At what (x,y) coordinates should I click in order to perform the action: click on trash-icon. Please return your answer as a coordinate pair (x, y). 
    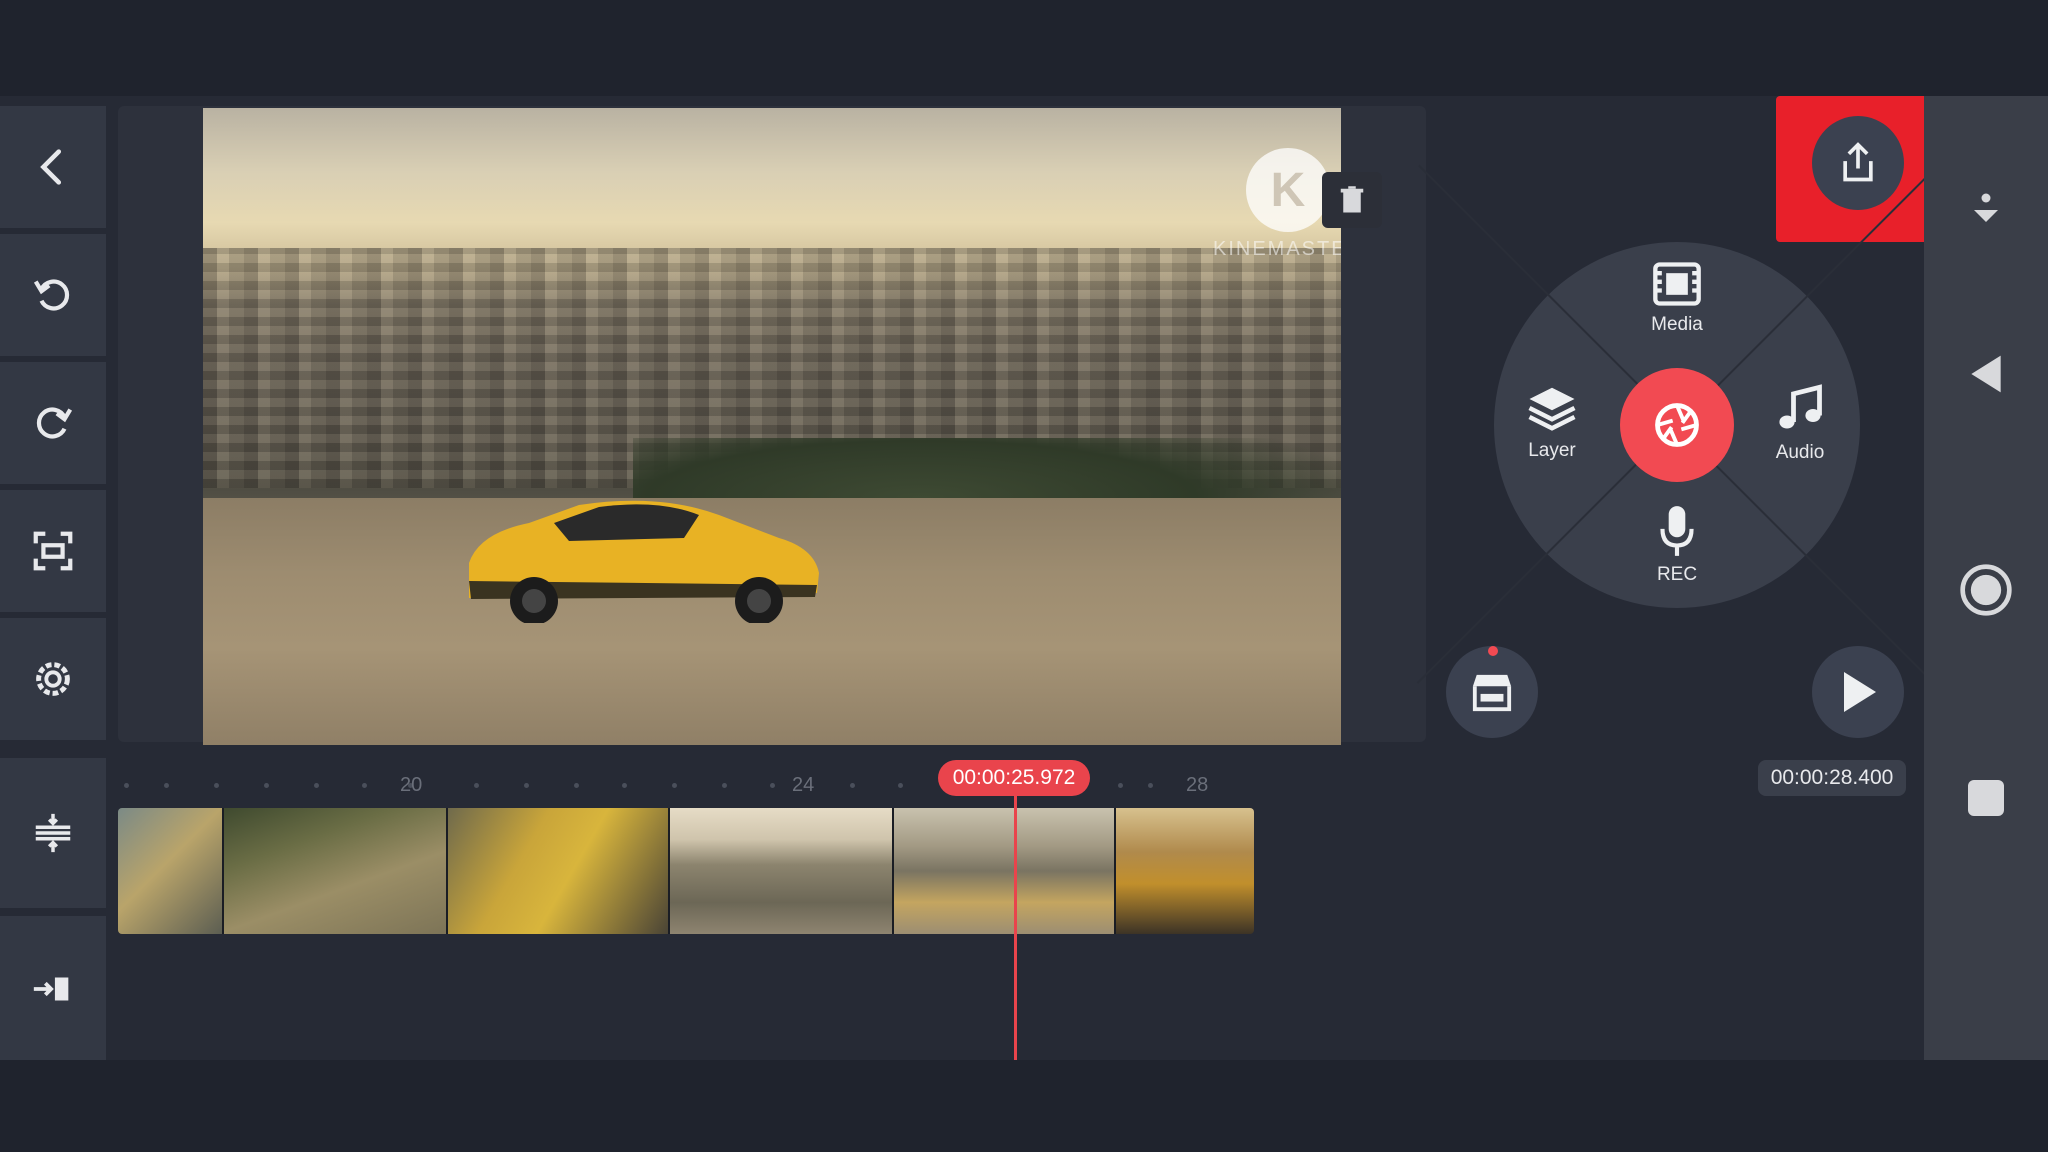
    Looking at the image, I should click on (1352, 199).